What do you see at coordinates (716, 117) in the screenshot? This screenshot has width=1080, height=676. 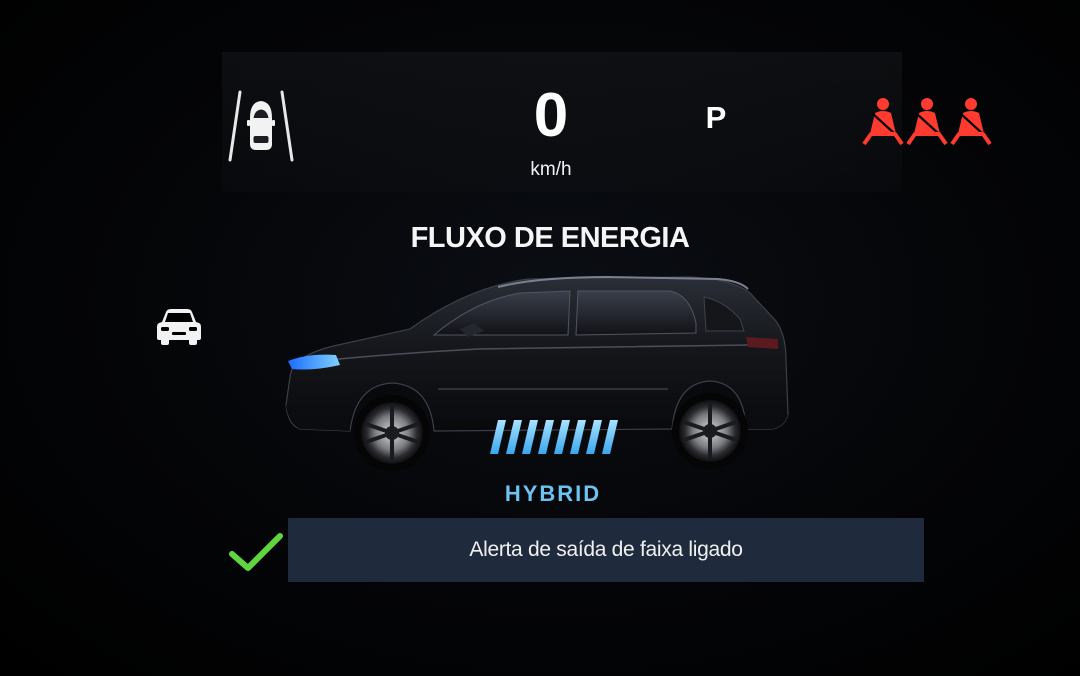 I see `gear-indicator: P` at bounding box center [716, 117].